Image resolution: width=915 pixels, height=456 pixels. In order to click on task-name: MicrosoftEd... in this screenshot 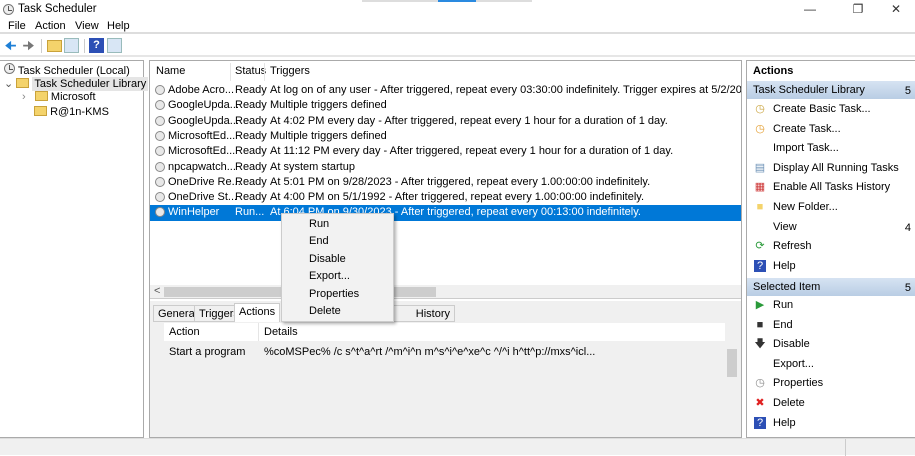, I will do `click(202, 135)`.